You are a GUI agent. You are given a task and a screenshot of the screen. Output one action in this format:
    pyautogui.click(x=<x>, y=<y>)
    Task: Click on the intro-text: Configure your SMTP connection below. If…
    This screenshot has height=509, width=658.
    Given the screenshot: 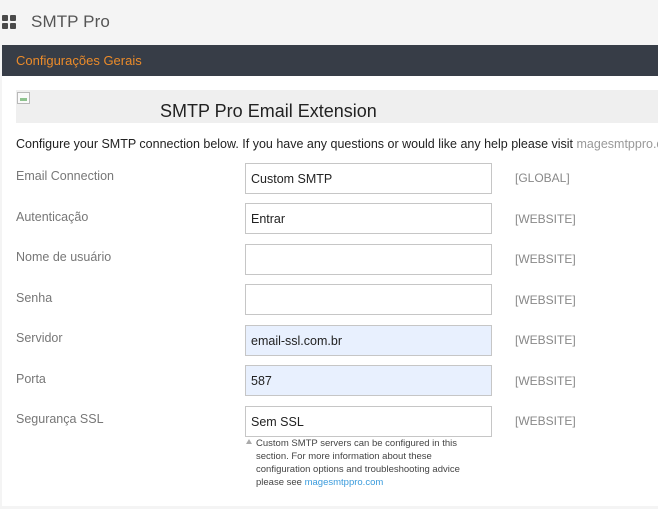 What is the action you would take?
    pyautogui.click(x=337, y=144)
    